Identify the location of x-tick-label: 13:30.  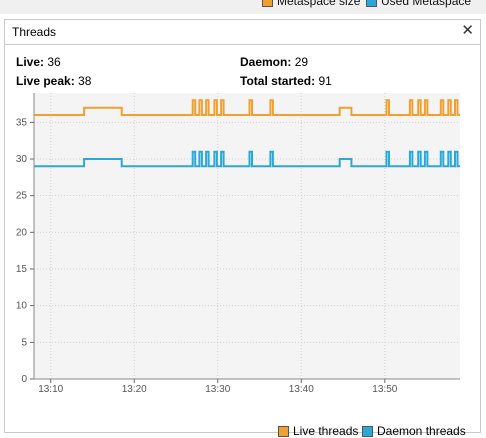
(217, 389).